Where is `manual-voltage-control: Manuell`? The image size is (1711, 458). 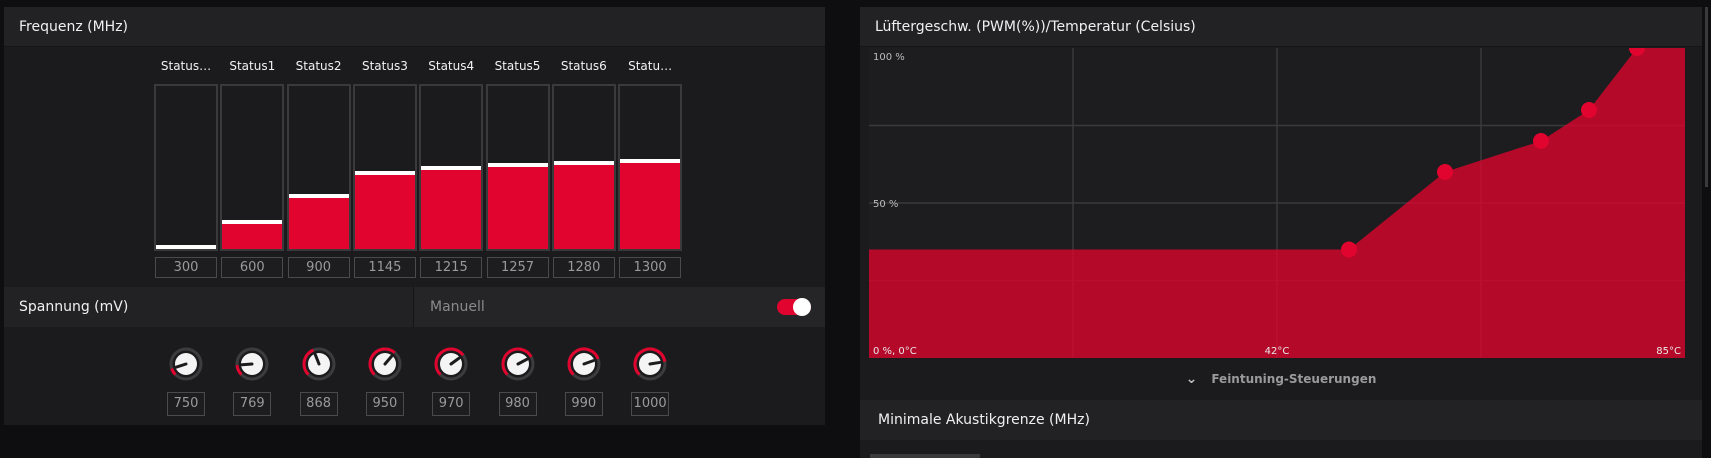 manual-voltage-control: Manuell is located at coordinates (619, 307).